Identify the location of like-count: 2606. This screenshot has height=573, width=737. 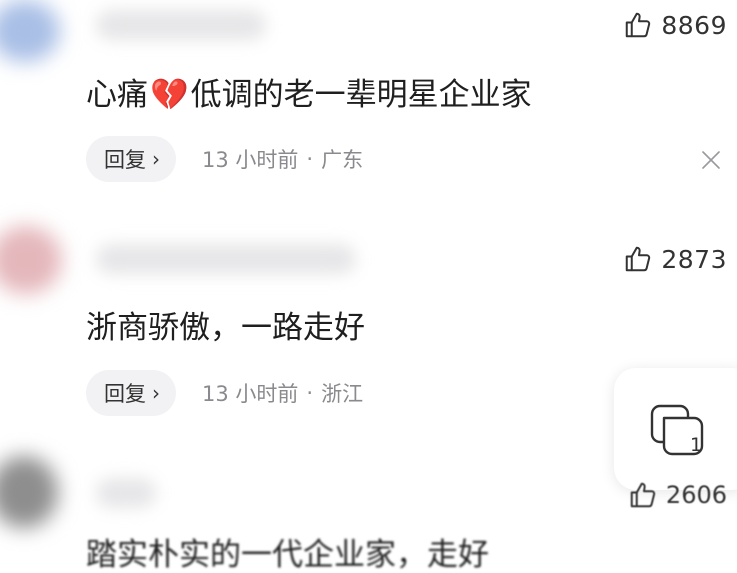
(696, 495).